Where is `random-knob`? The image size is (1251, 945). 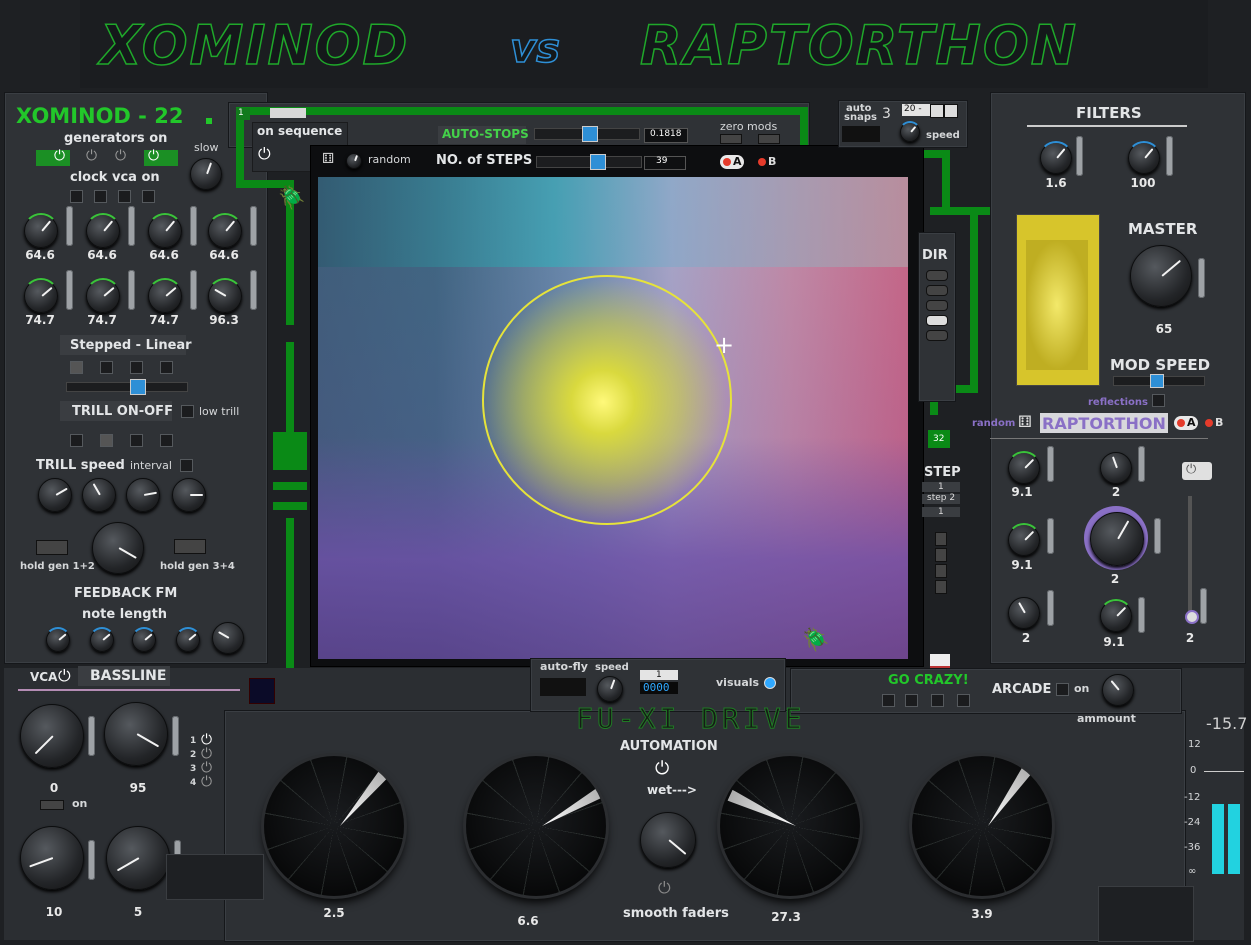 random-knob is located at coordinates (354, 161).